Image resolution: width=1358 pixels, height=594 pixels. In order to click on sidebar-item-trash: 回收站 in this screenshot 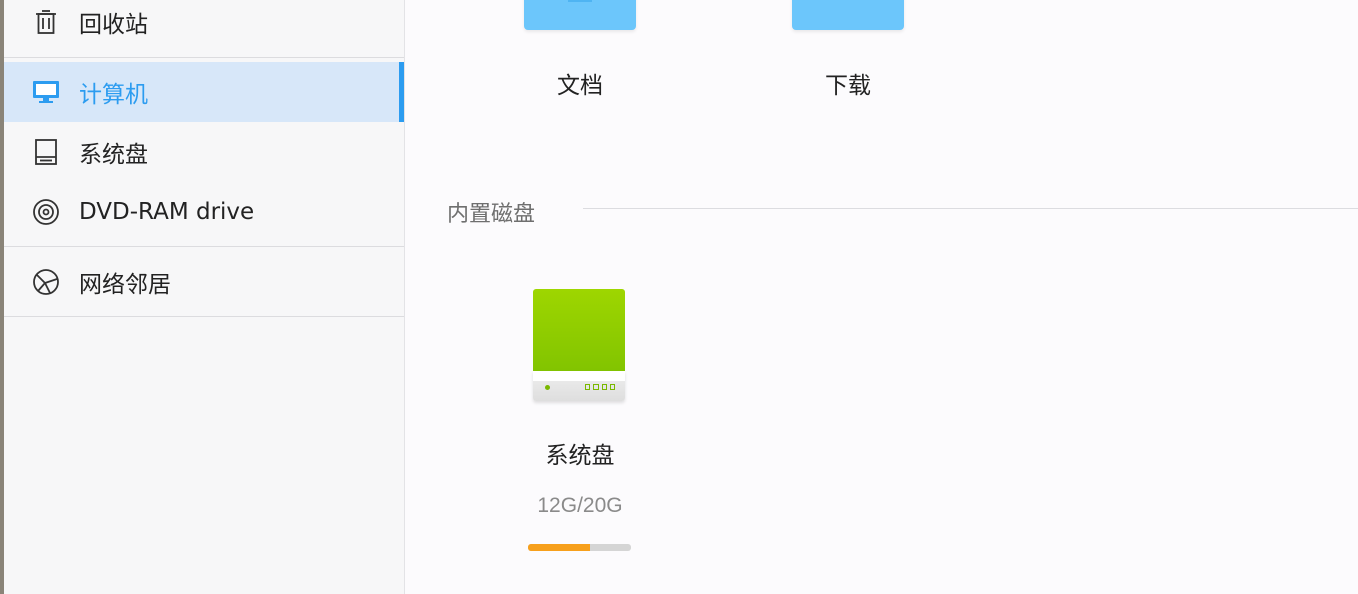, I will do `click(204, 26)`.